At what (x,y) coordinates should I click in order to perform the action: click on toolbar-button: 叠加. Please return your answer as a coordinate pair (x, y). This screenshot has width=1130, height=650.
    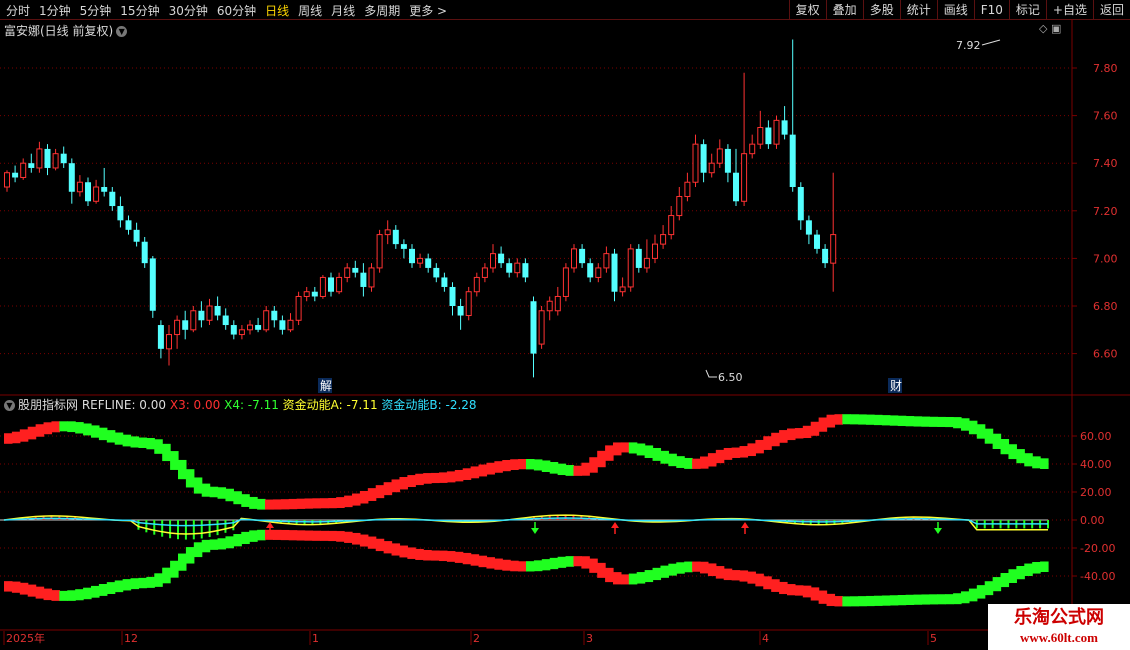
    Looking at the image, I should click on (844, 9).